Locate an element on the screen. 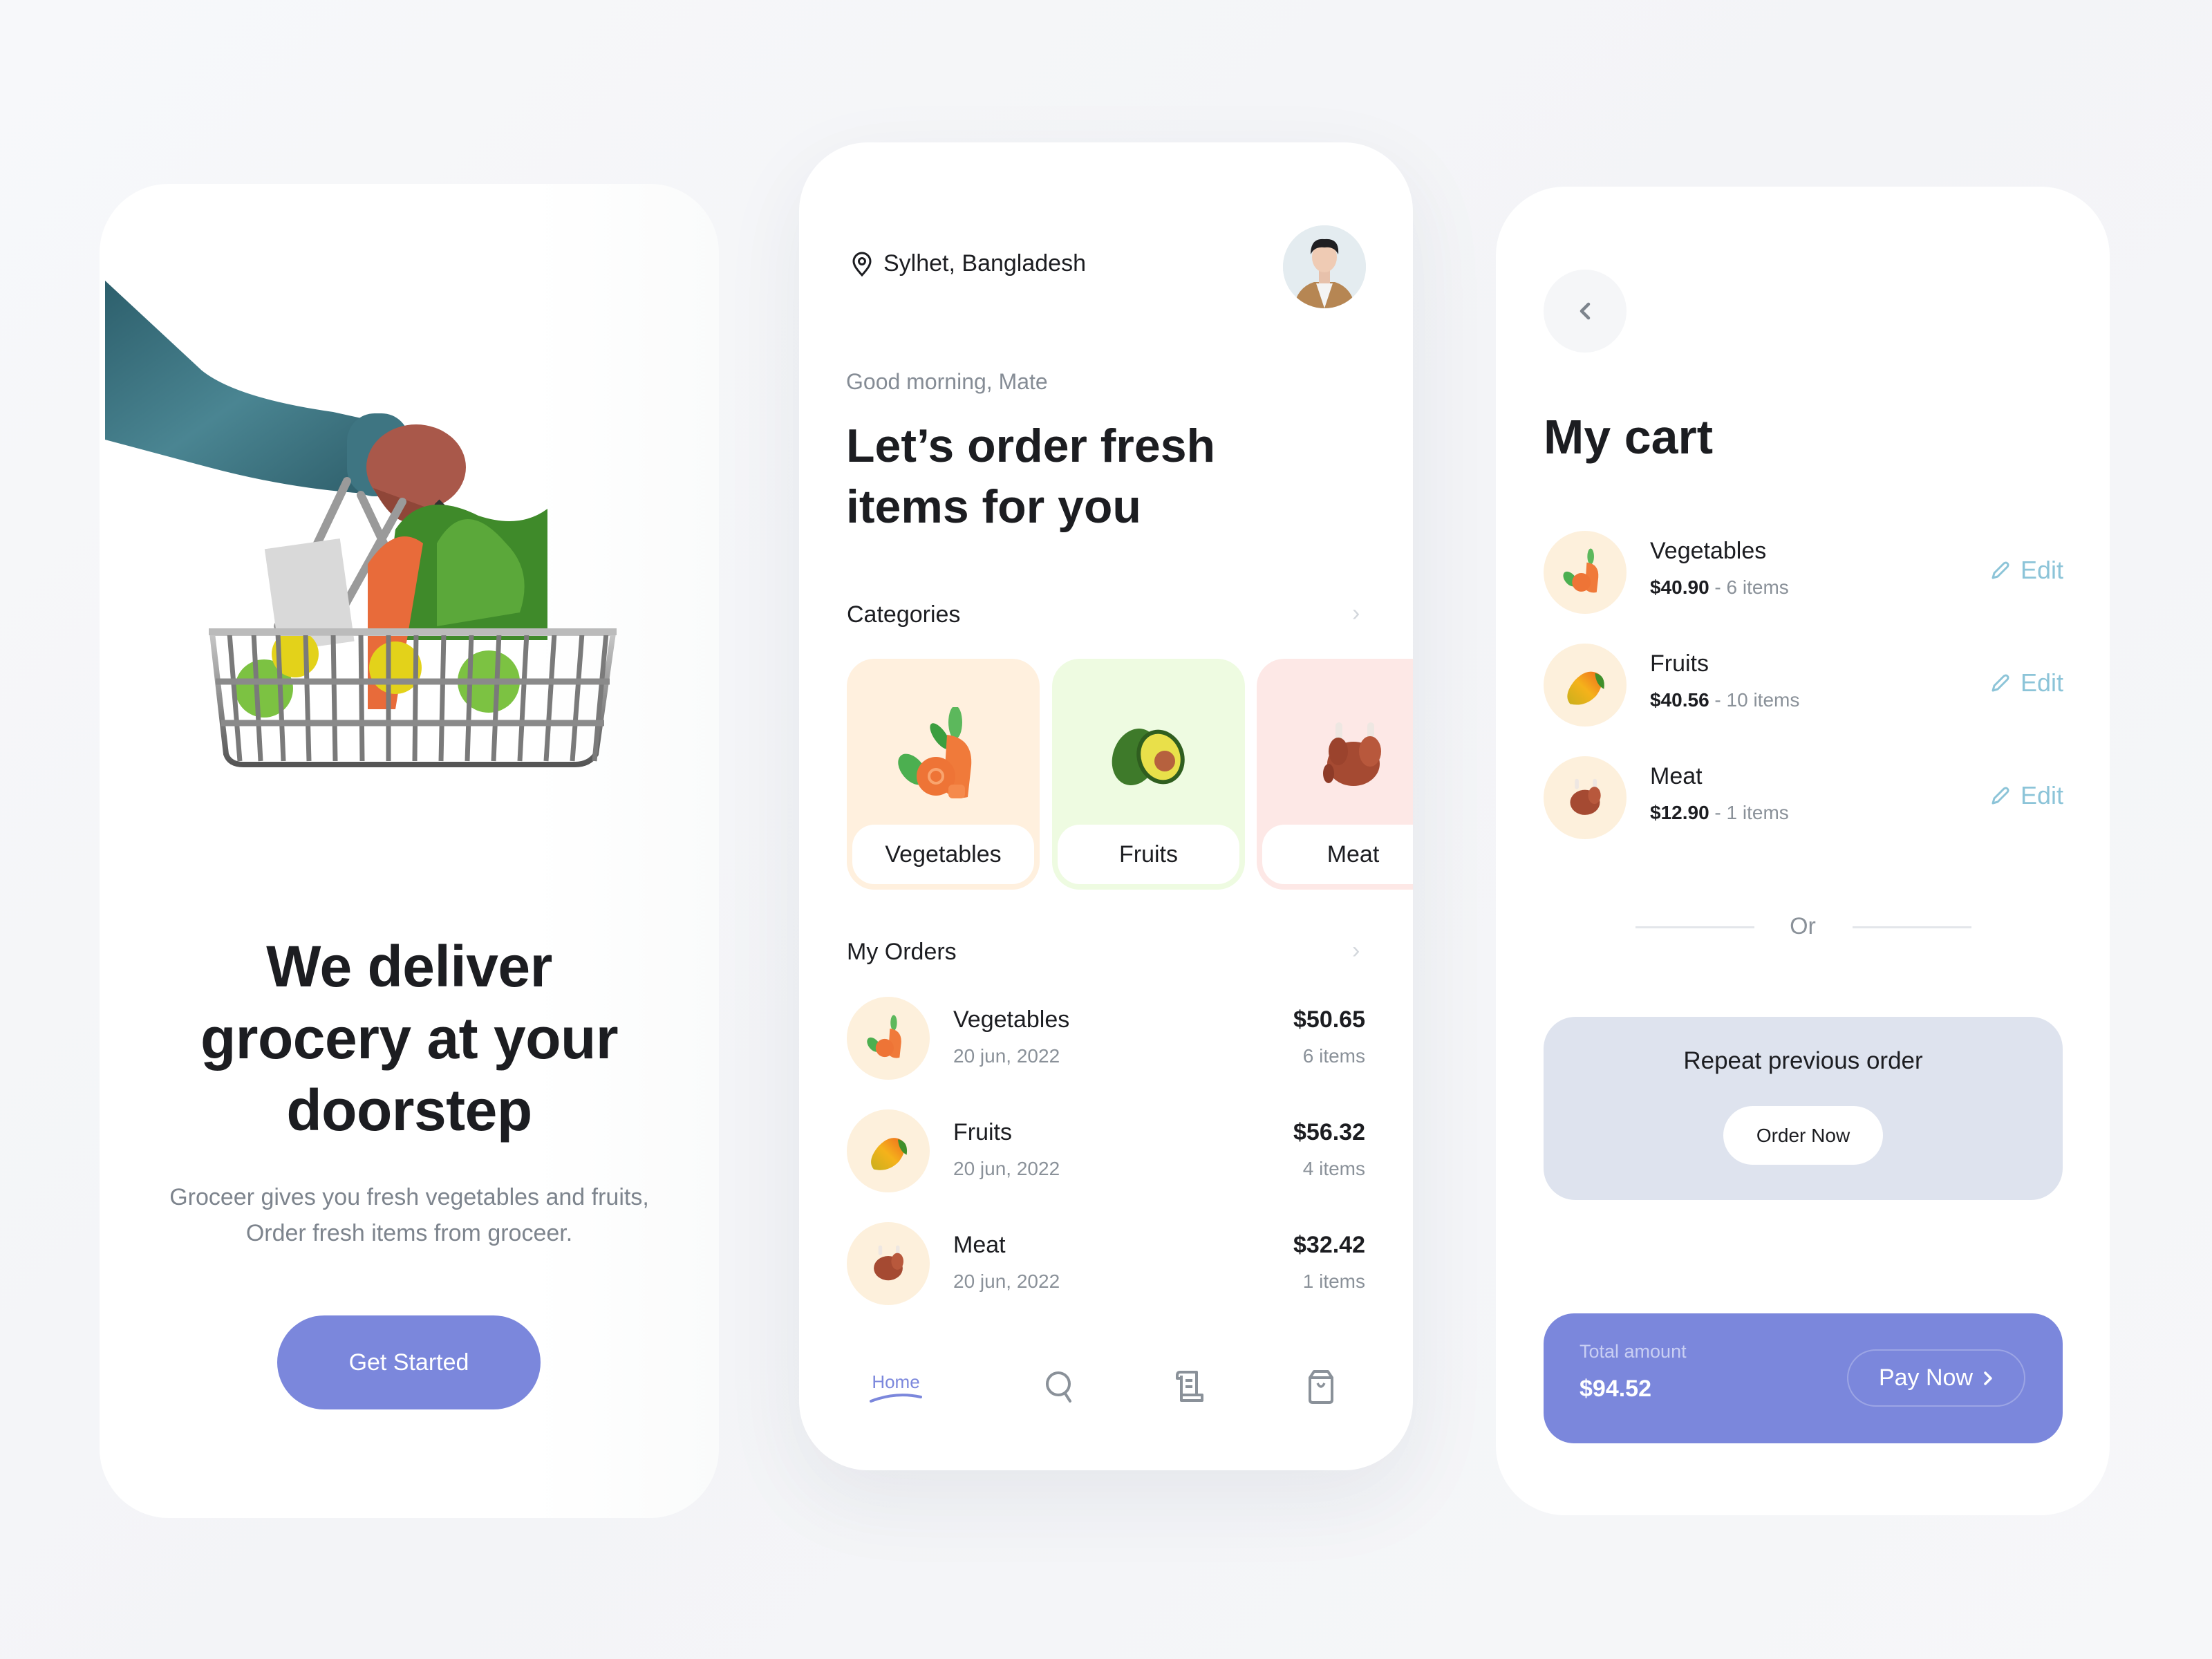 The image size is (2212, 1659). cart-item-price: $40.90 is located at coordinates (1680, 588).